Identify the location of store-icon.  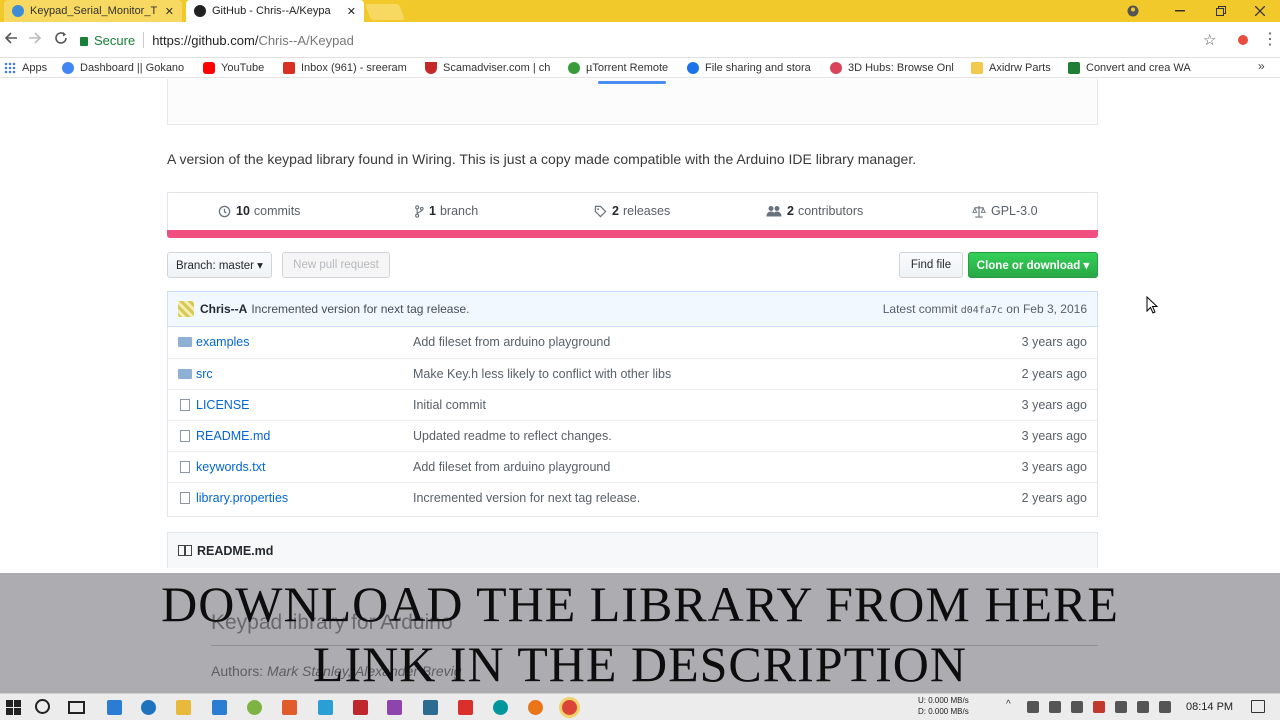
(219, 707).